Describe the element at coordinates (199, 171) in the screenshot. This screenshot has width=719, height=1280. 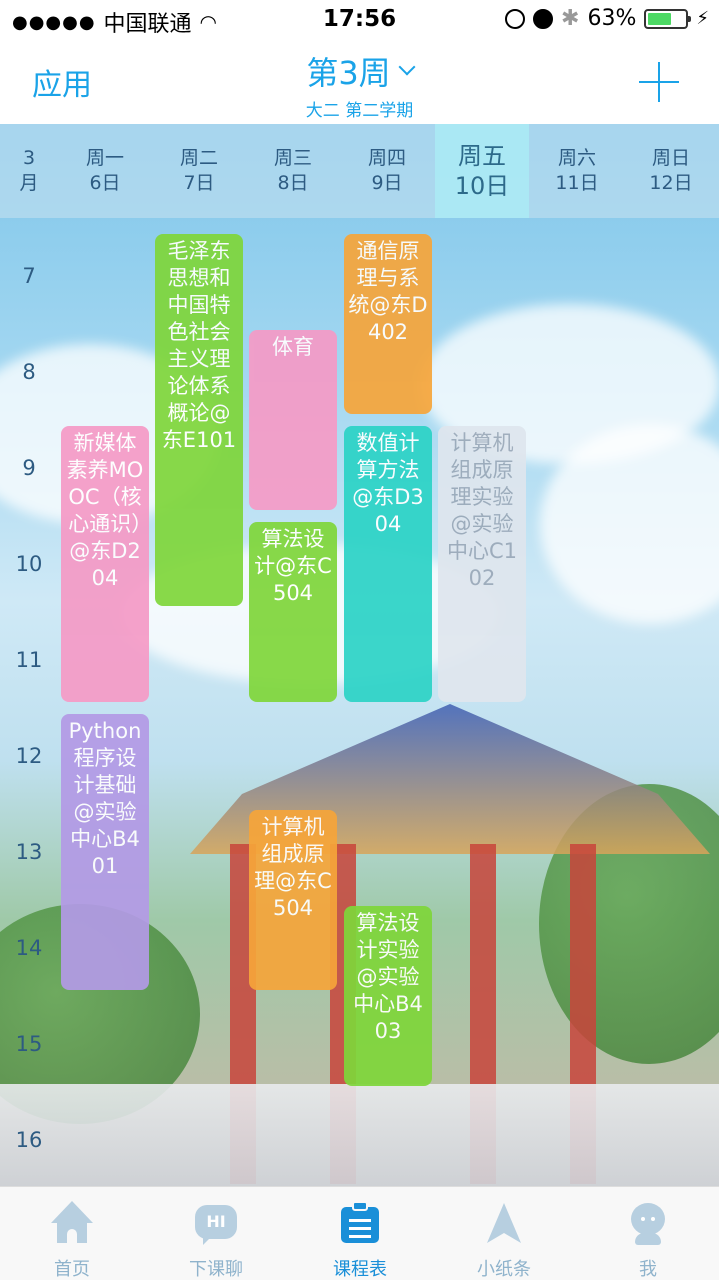
I see `day-column-tue: 周二 7日` at that location.